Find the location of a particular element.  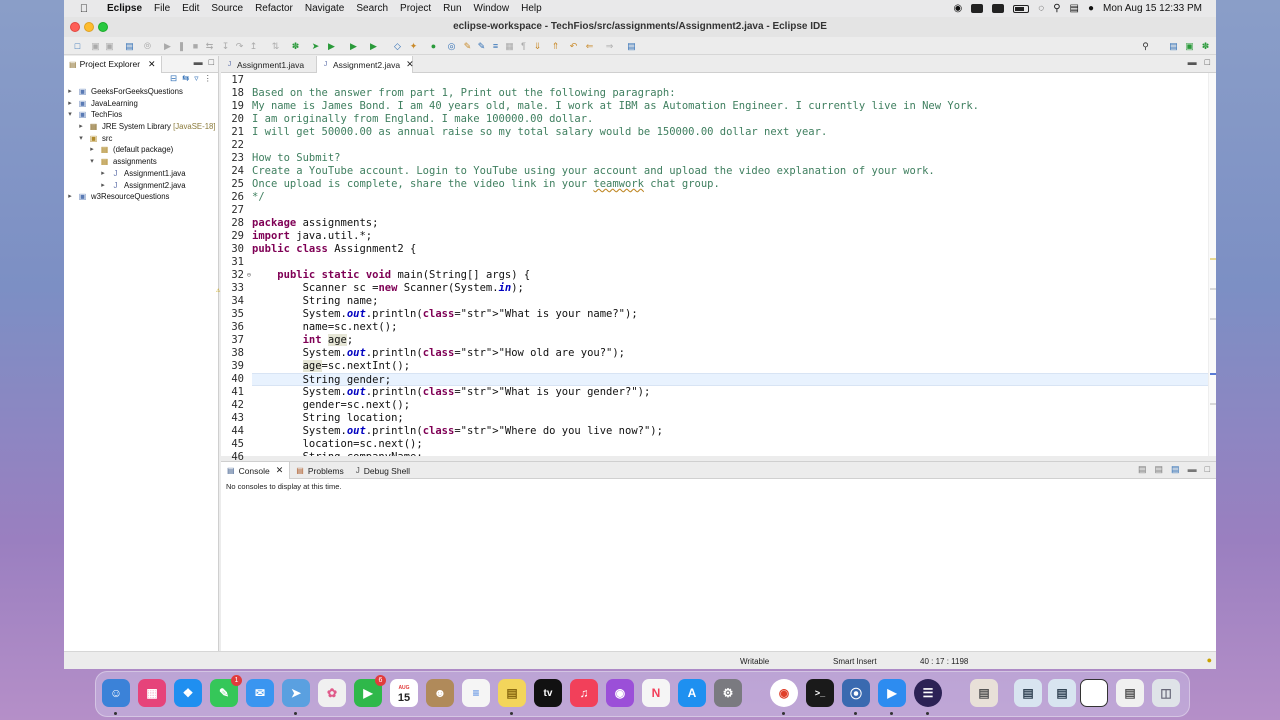

messages-icon: ✎ 1 is located at coordinates (226, 691).